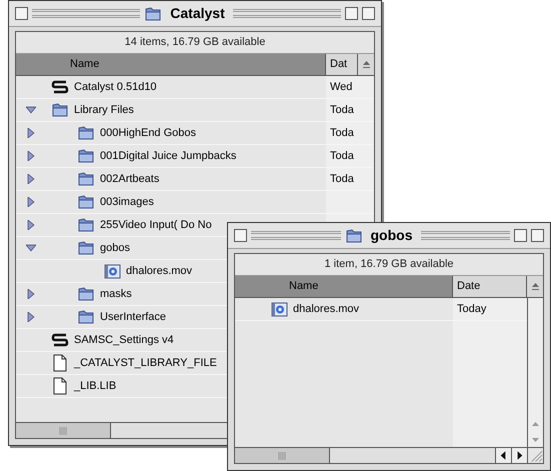 This screenshot has height=471, width=551. Describe the element at coordinates (392, 235) in the screenshot. I see `window-title: gobos` at that location.